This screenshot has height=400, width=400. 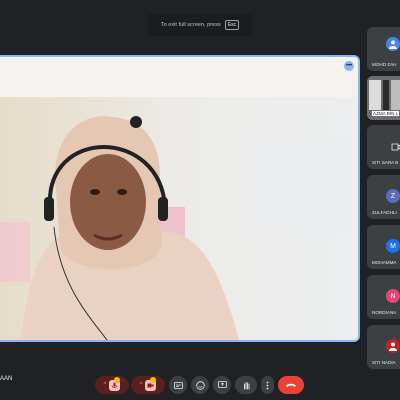 I want to click on raise-hand-button, so click(x=246, y=385).